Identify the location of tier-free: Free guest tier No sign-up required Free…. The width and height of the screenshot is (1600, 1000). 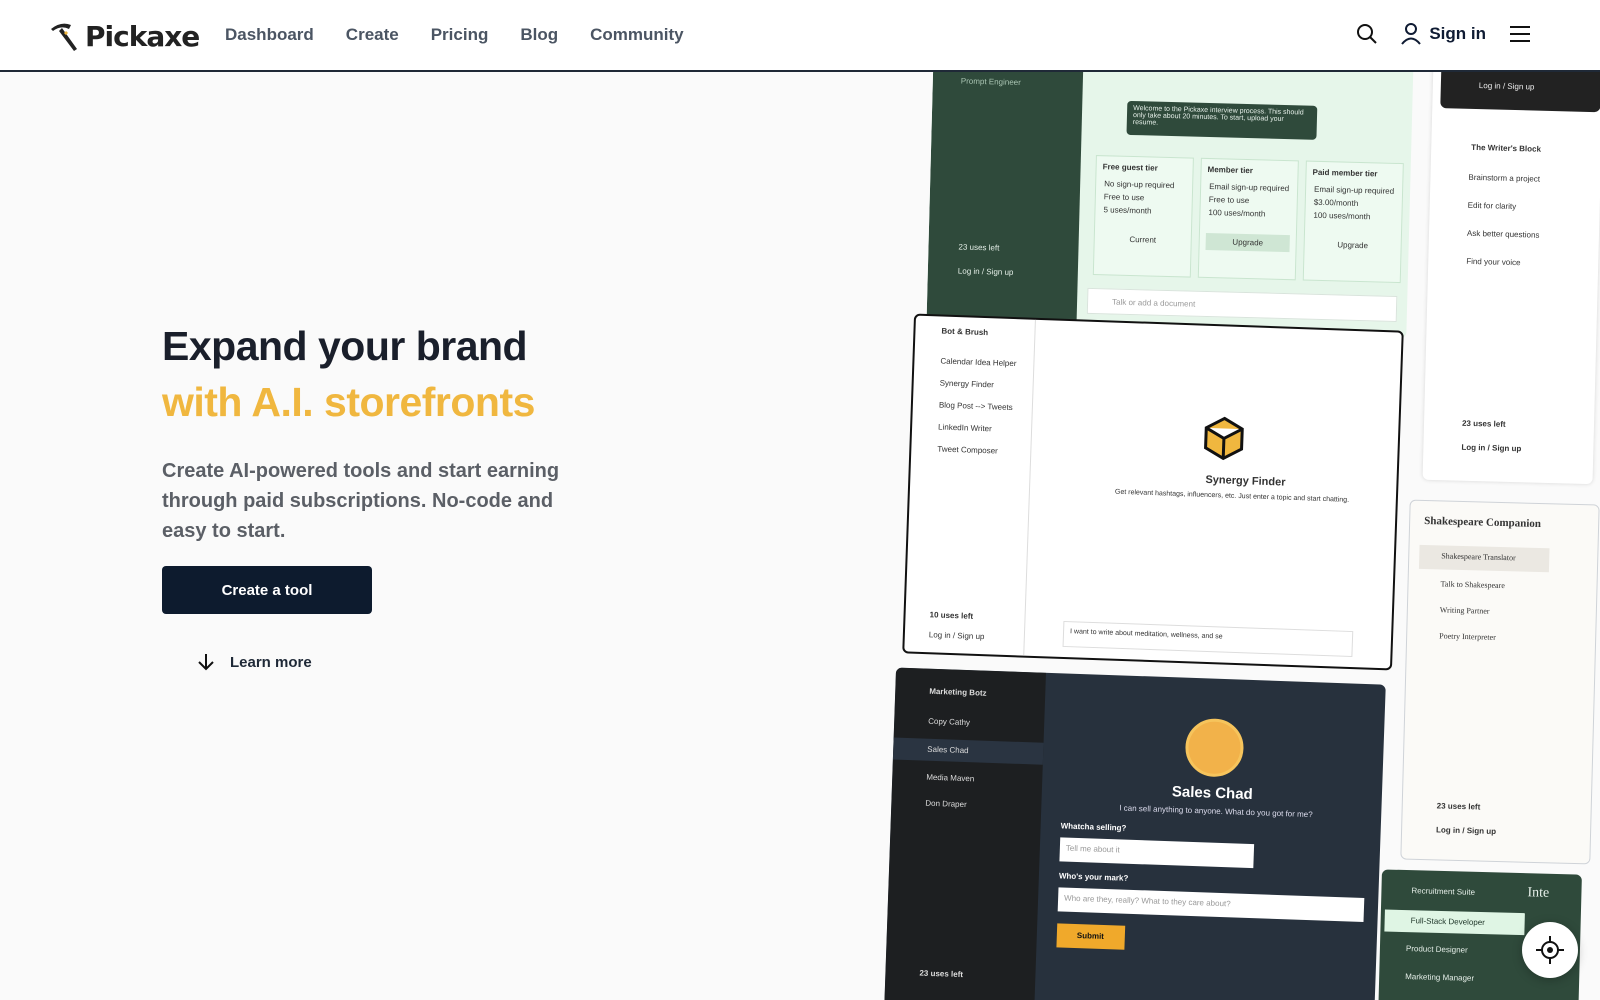
(1143, 216).